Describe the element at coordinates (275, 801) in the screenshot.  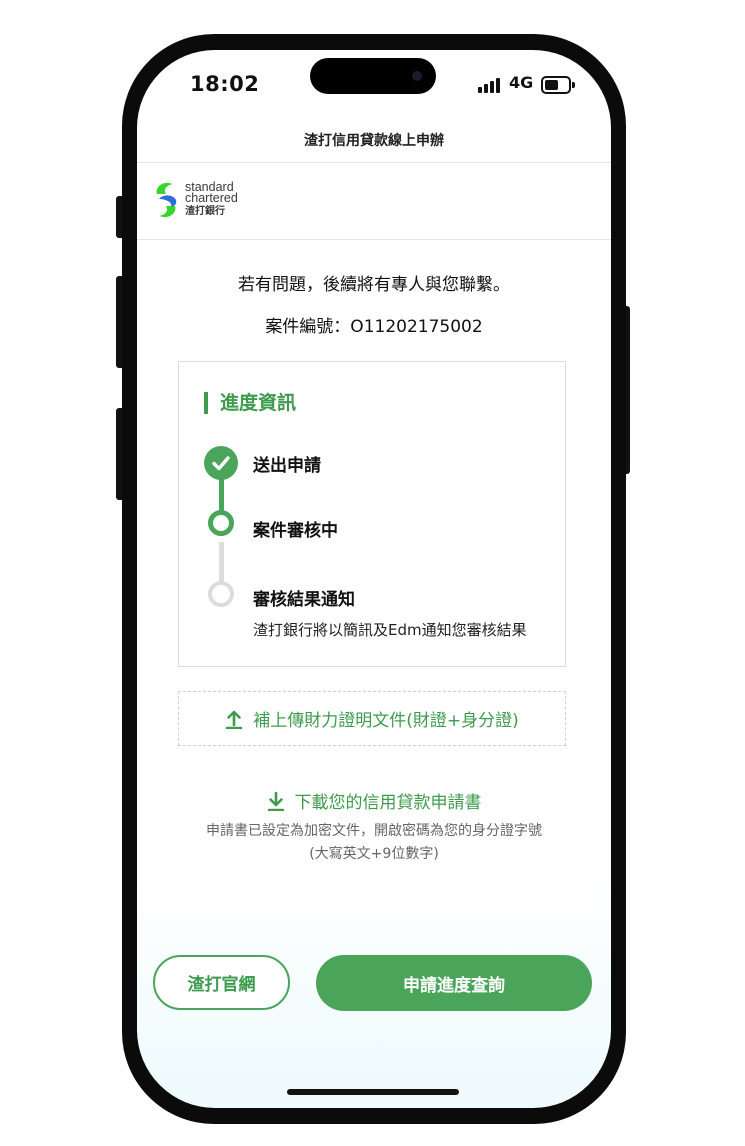
I see `download-icon` at that location.